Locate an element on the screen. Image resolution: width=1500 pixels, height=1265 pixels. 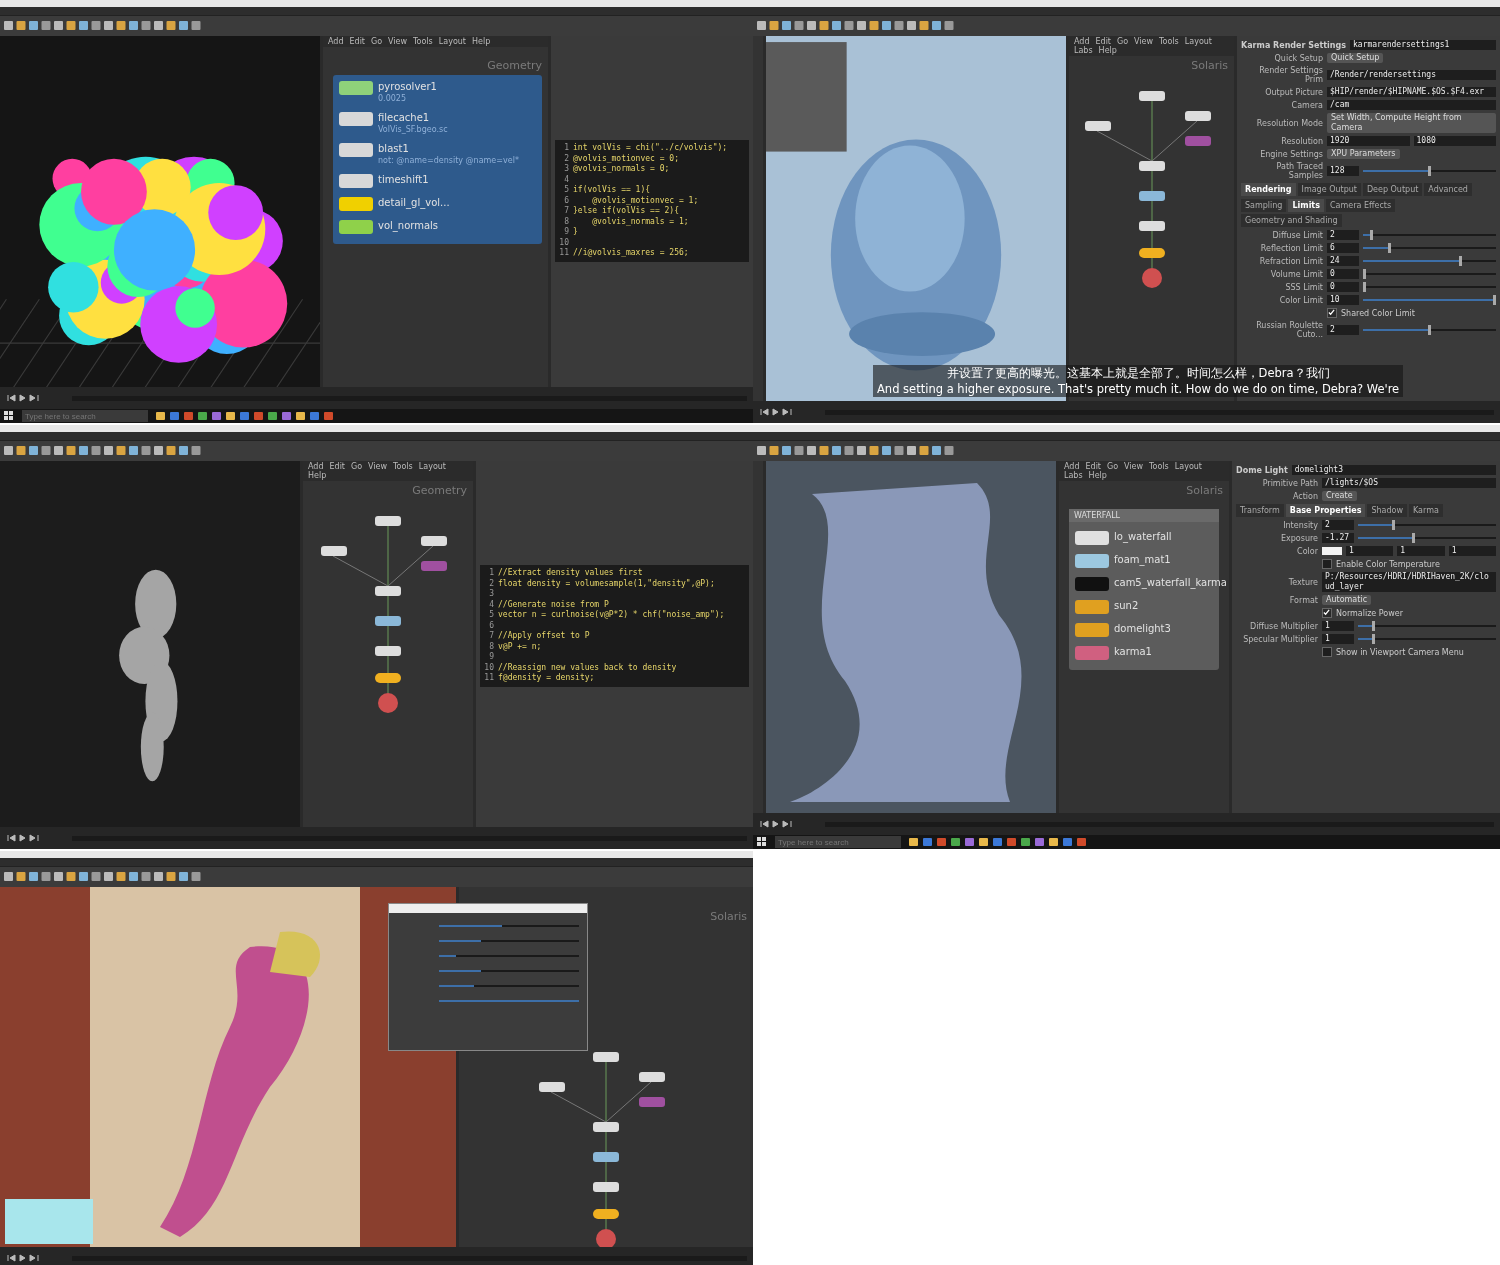
tab: Transform is located at coordinates (1260, 510).